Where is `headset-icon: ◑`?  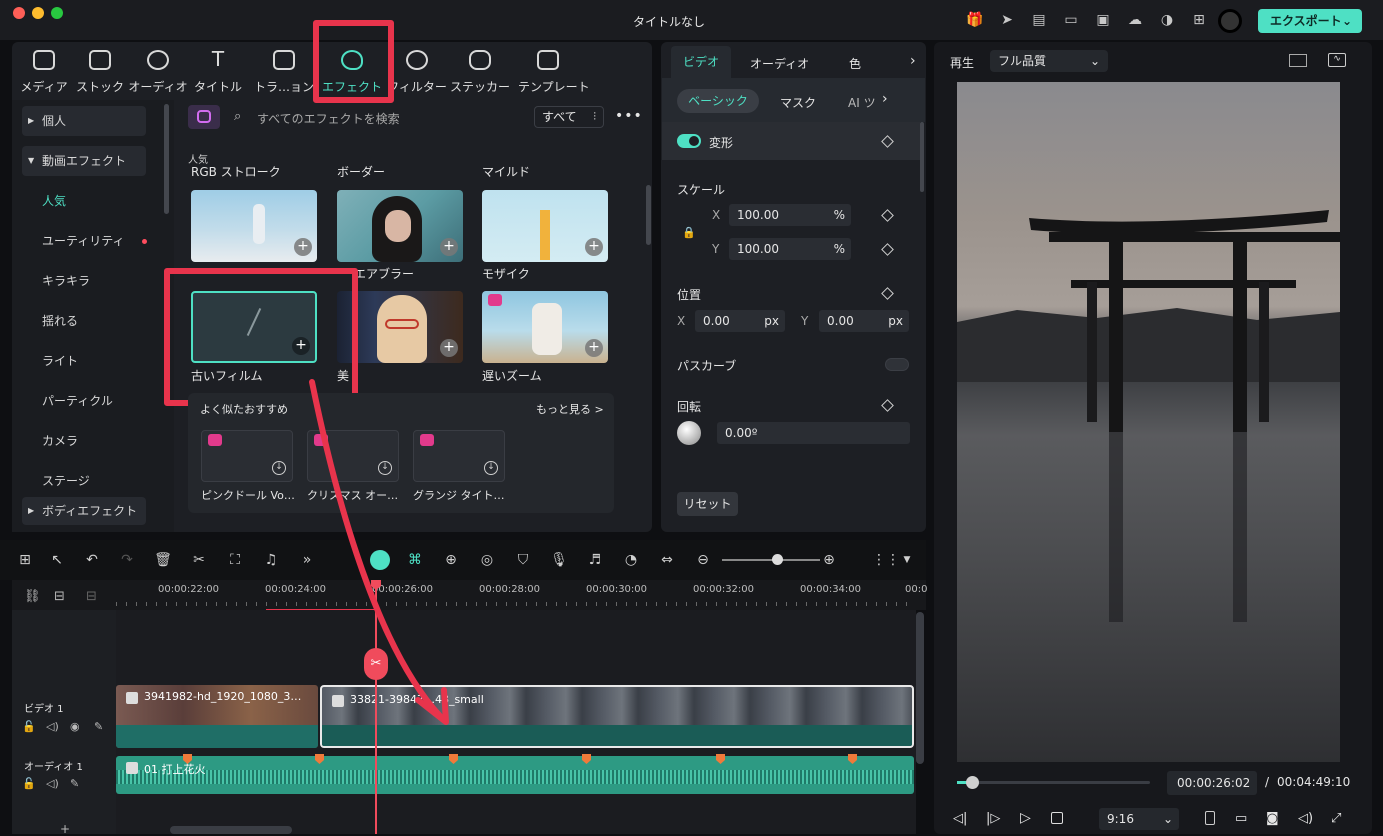 headset-icon: ◑ is located at coordinates (1167, 20).